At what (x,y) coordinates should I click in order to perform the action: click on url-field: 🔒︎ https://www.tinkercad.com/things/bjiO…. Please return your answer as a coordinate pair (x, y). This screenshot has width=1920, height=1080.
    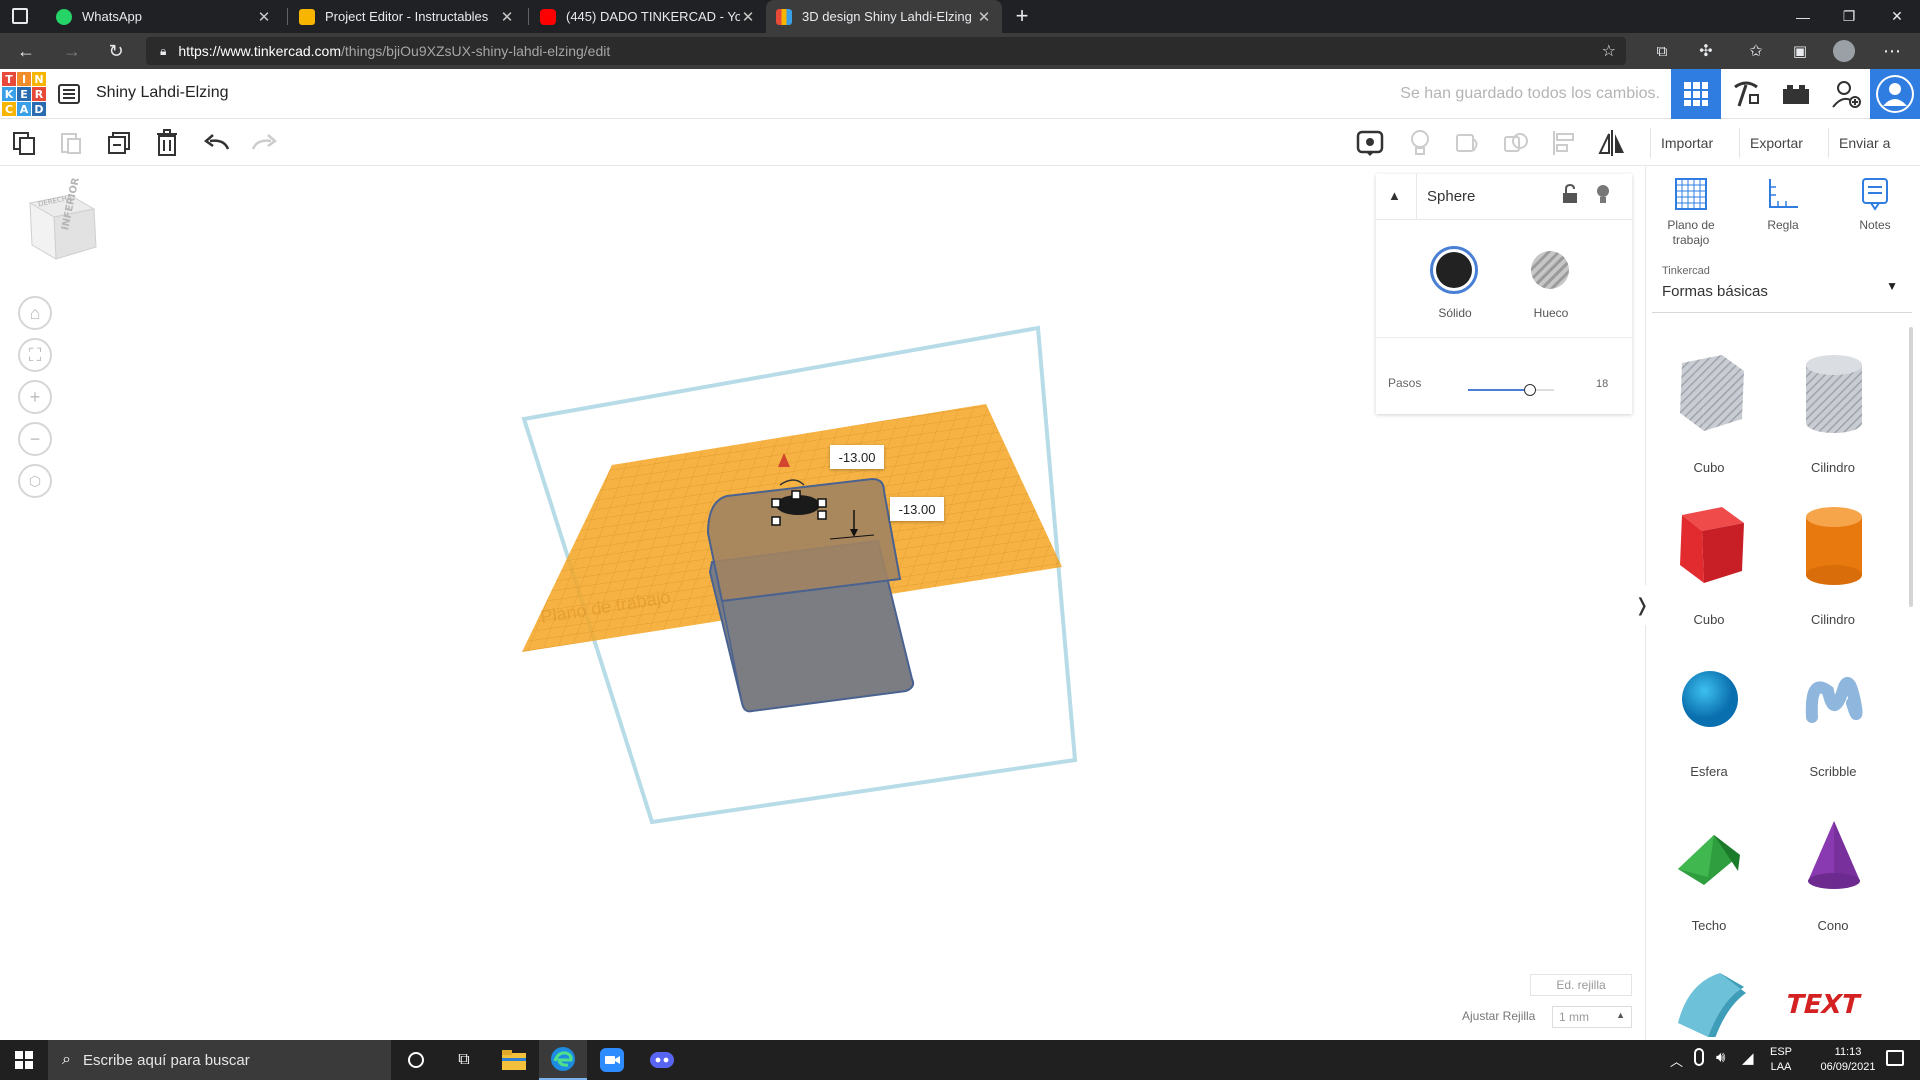
    Looking at the image, I should click on (886, 51).